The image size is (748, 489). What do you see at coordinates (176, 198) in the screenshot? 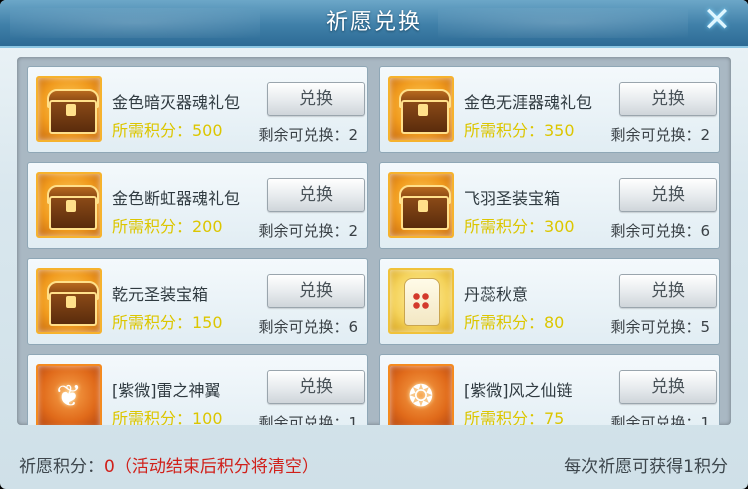
I see `item-name: 金色断虹器魂礼包` at bounding box center [176, 198].